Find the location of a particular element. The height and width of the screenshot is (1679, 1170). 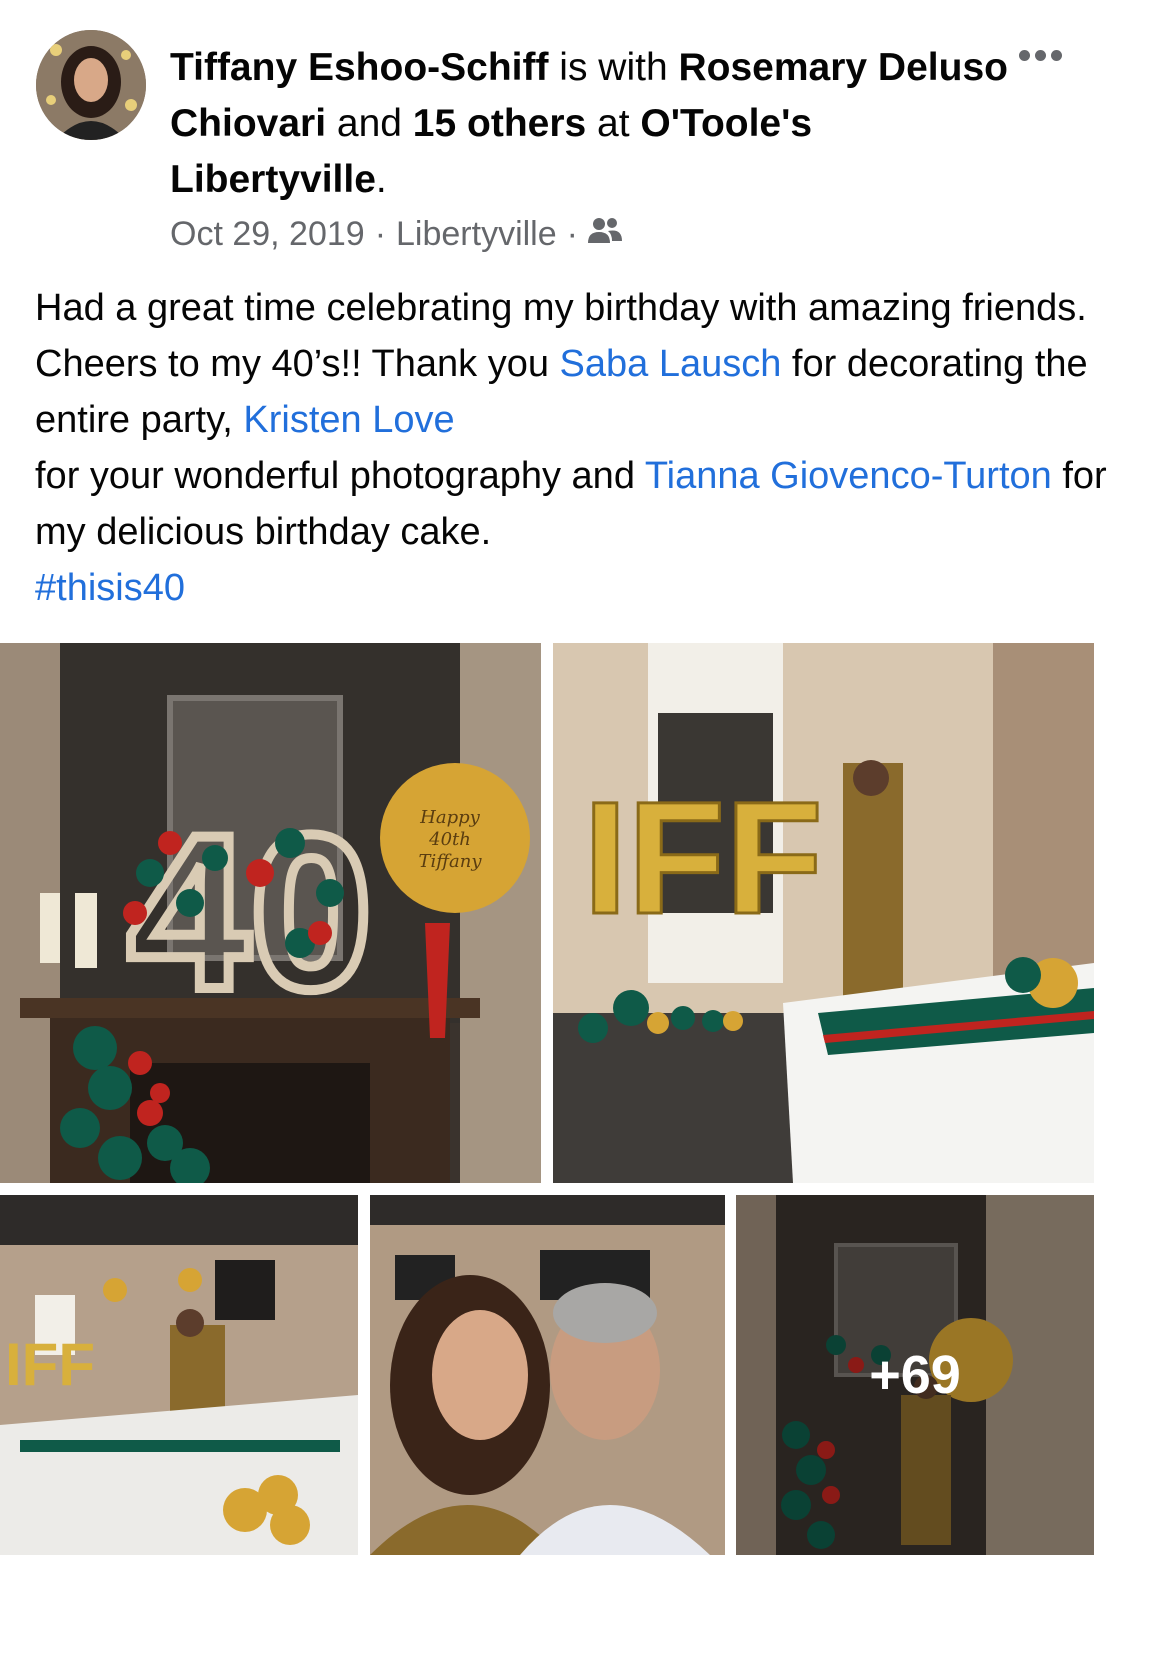

author-name: Tiffany Eshoo-Schiff is located at coordinates (359, 67).